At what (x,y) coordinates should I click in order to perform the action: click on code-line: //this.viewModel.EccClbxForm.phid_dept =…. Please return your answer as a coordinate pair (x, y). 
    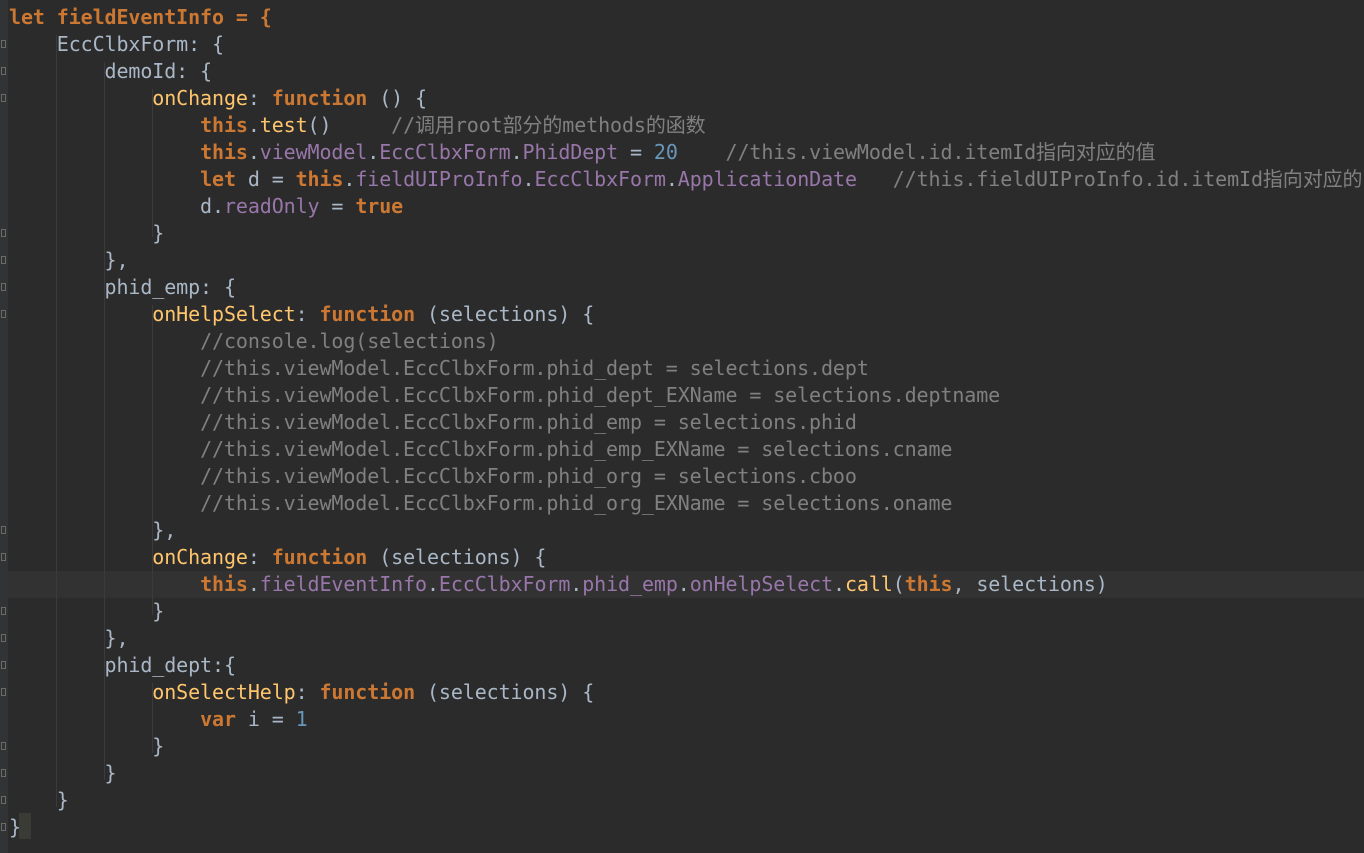
    Looking at the image, I should click on (534, 368).